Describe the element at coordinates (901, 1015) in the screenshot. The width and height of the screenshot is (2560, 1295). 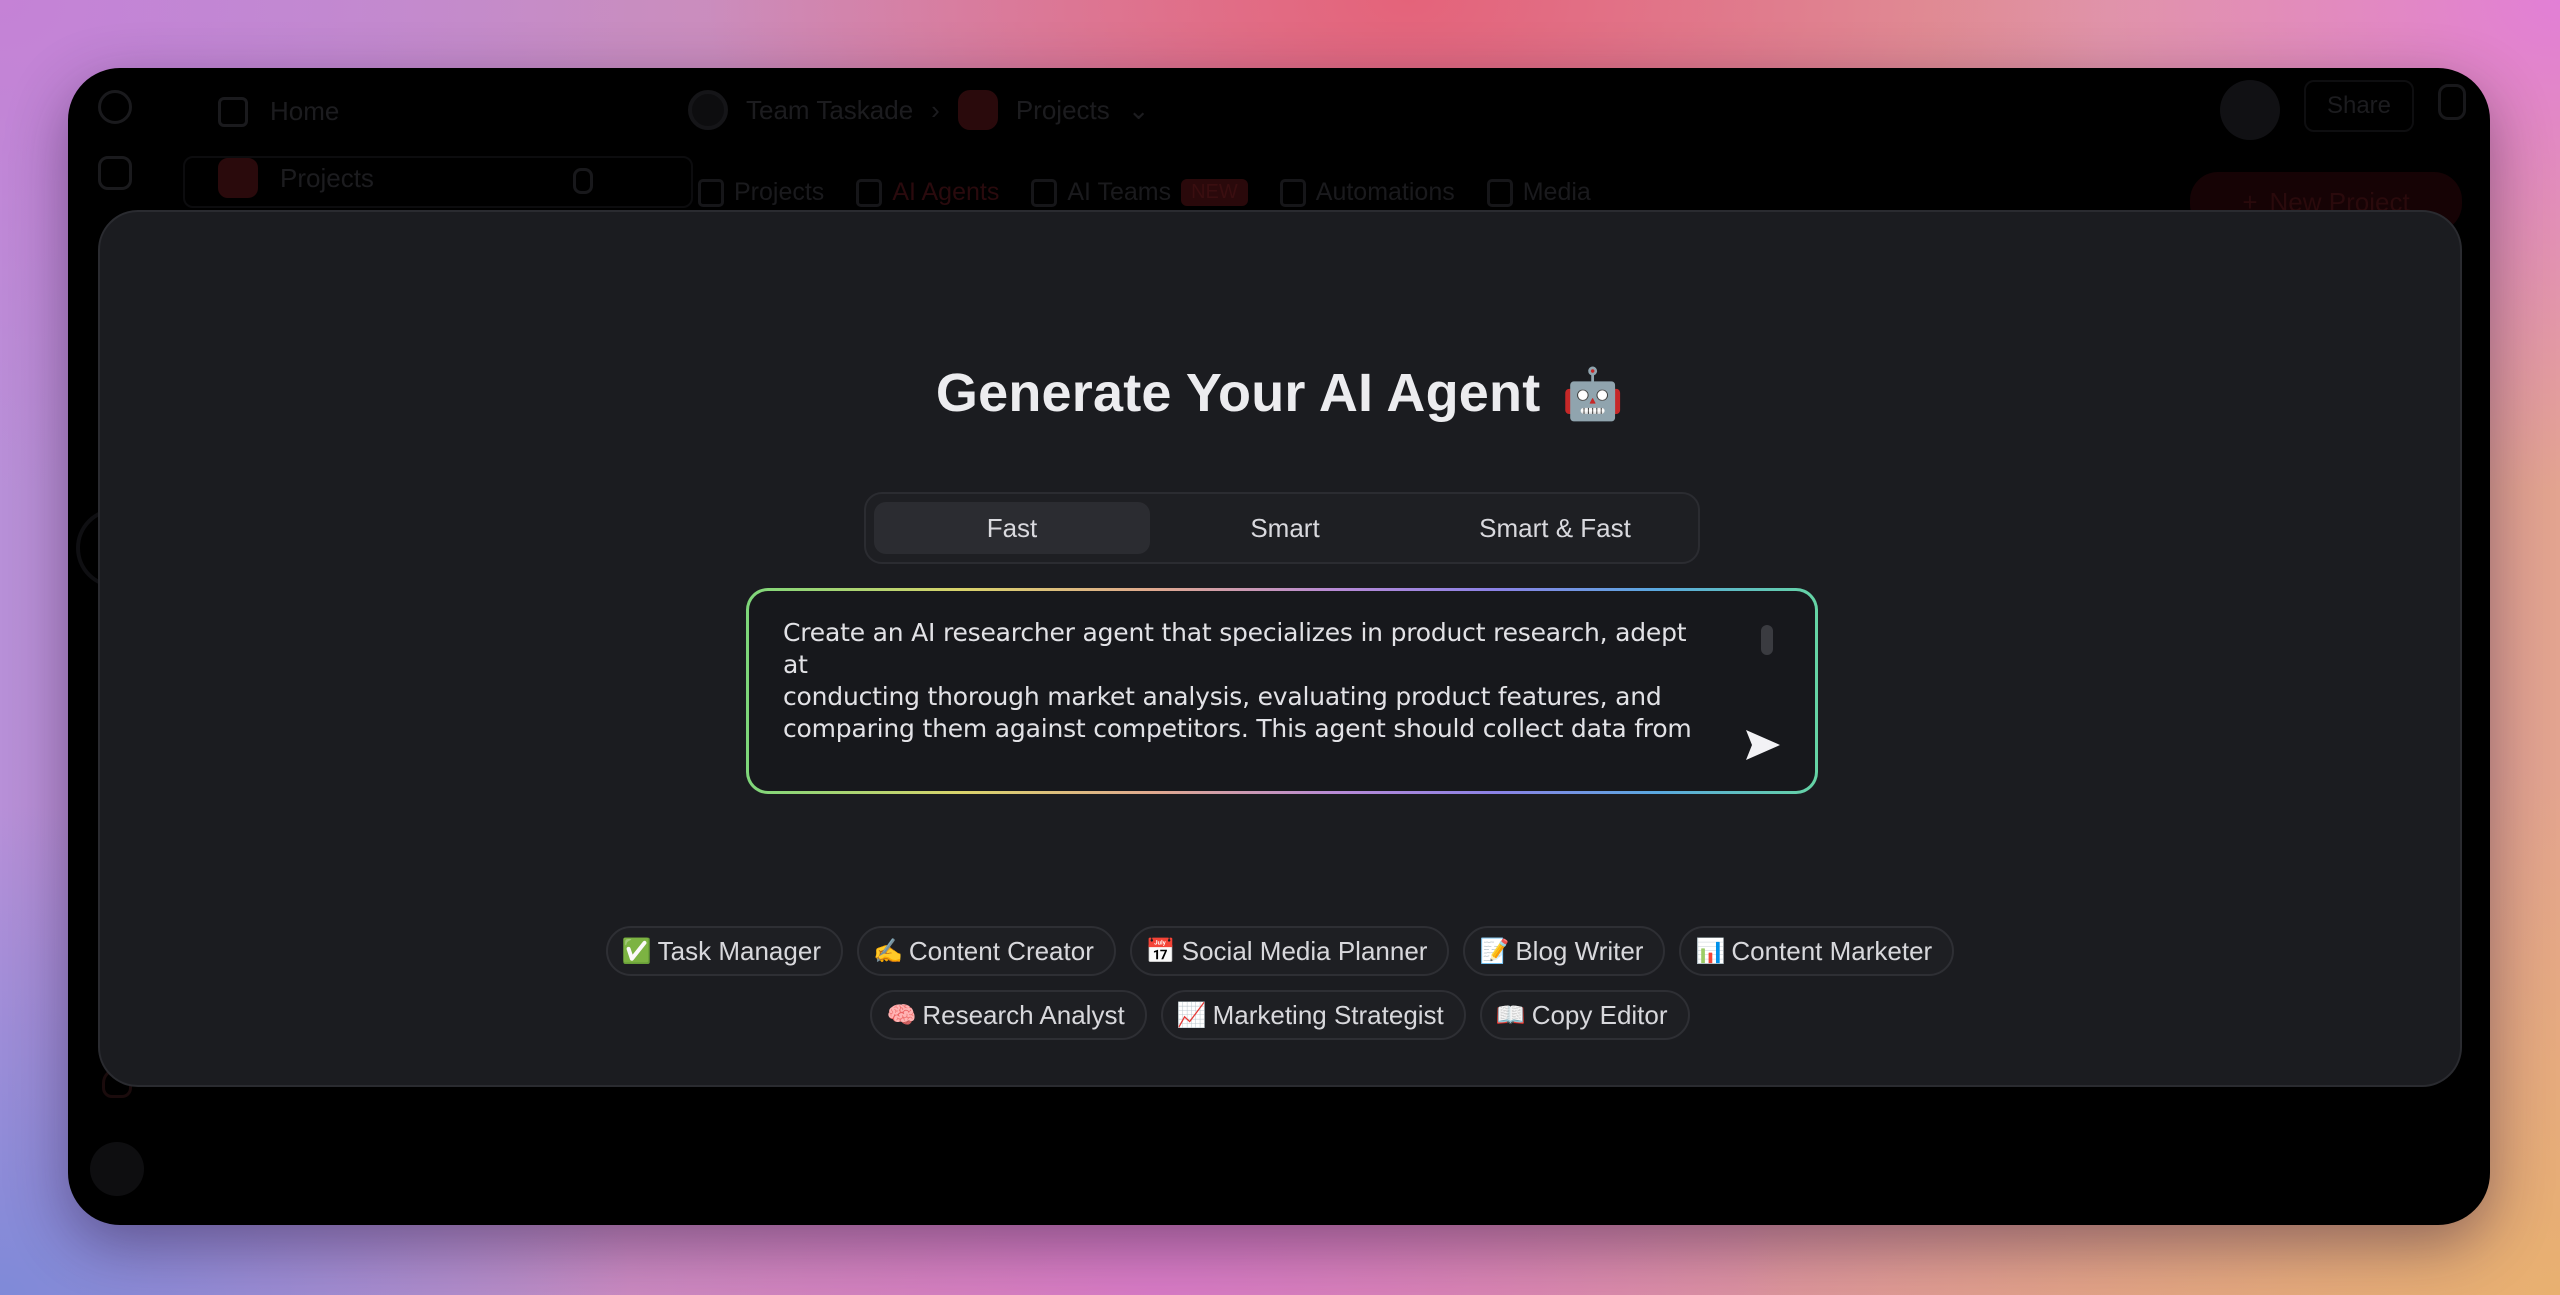
I see `brain-icon: 🧠` at that location.